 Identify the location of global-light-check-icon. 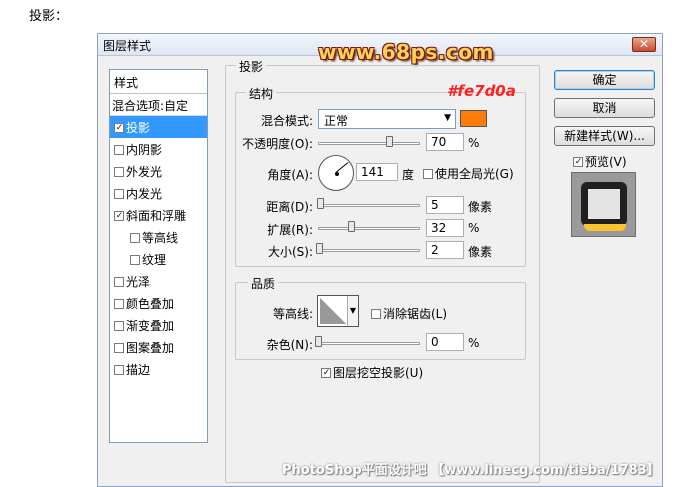
(428, 174).